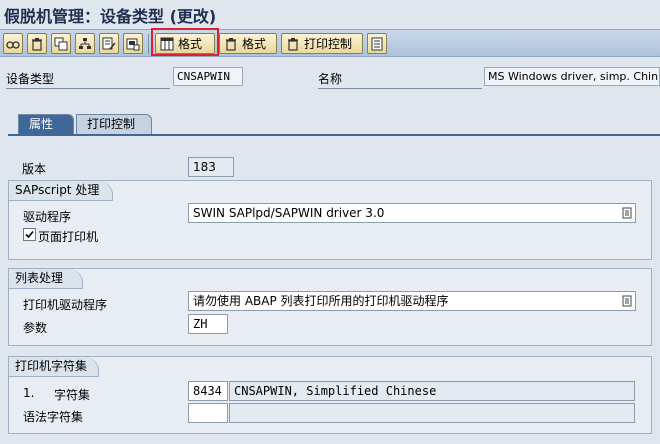  What do you see at coordinates (208, 413) in the screenshot?
I see `syntax-charset-code-field` at bounding box center [208, 413].